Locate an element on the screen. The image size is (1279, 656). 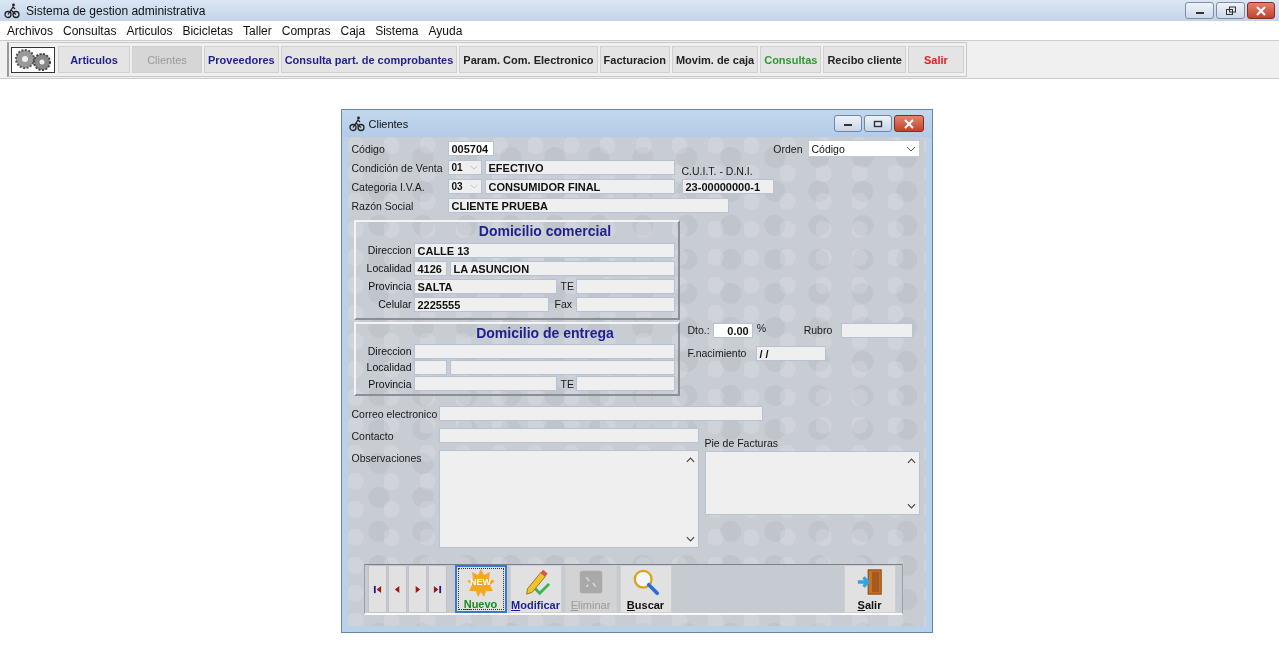
group-title: Domicilio comercial is located at coordinates (545, 231).